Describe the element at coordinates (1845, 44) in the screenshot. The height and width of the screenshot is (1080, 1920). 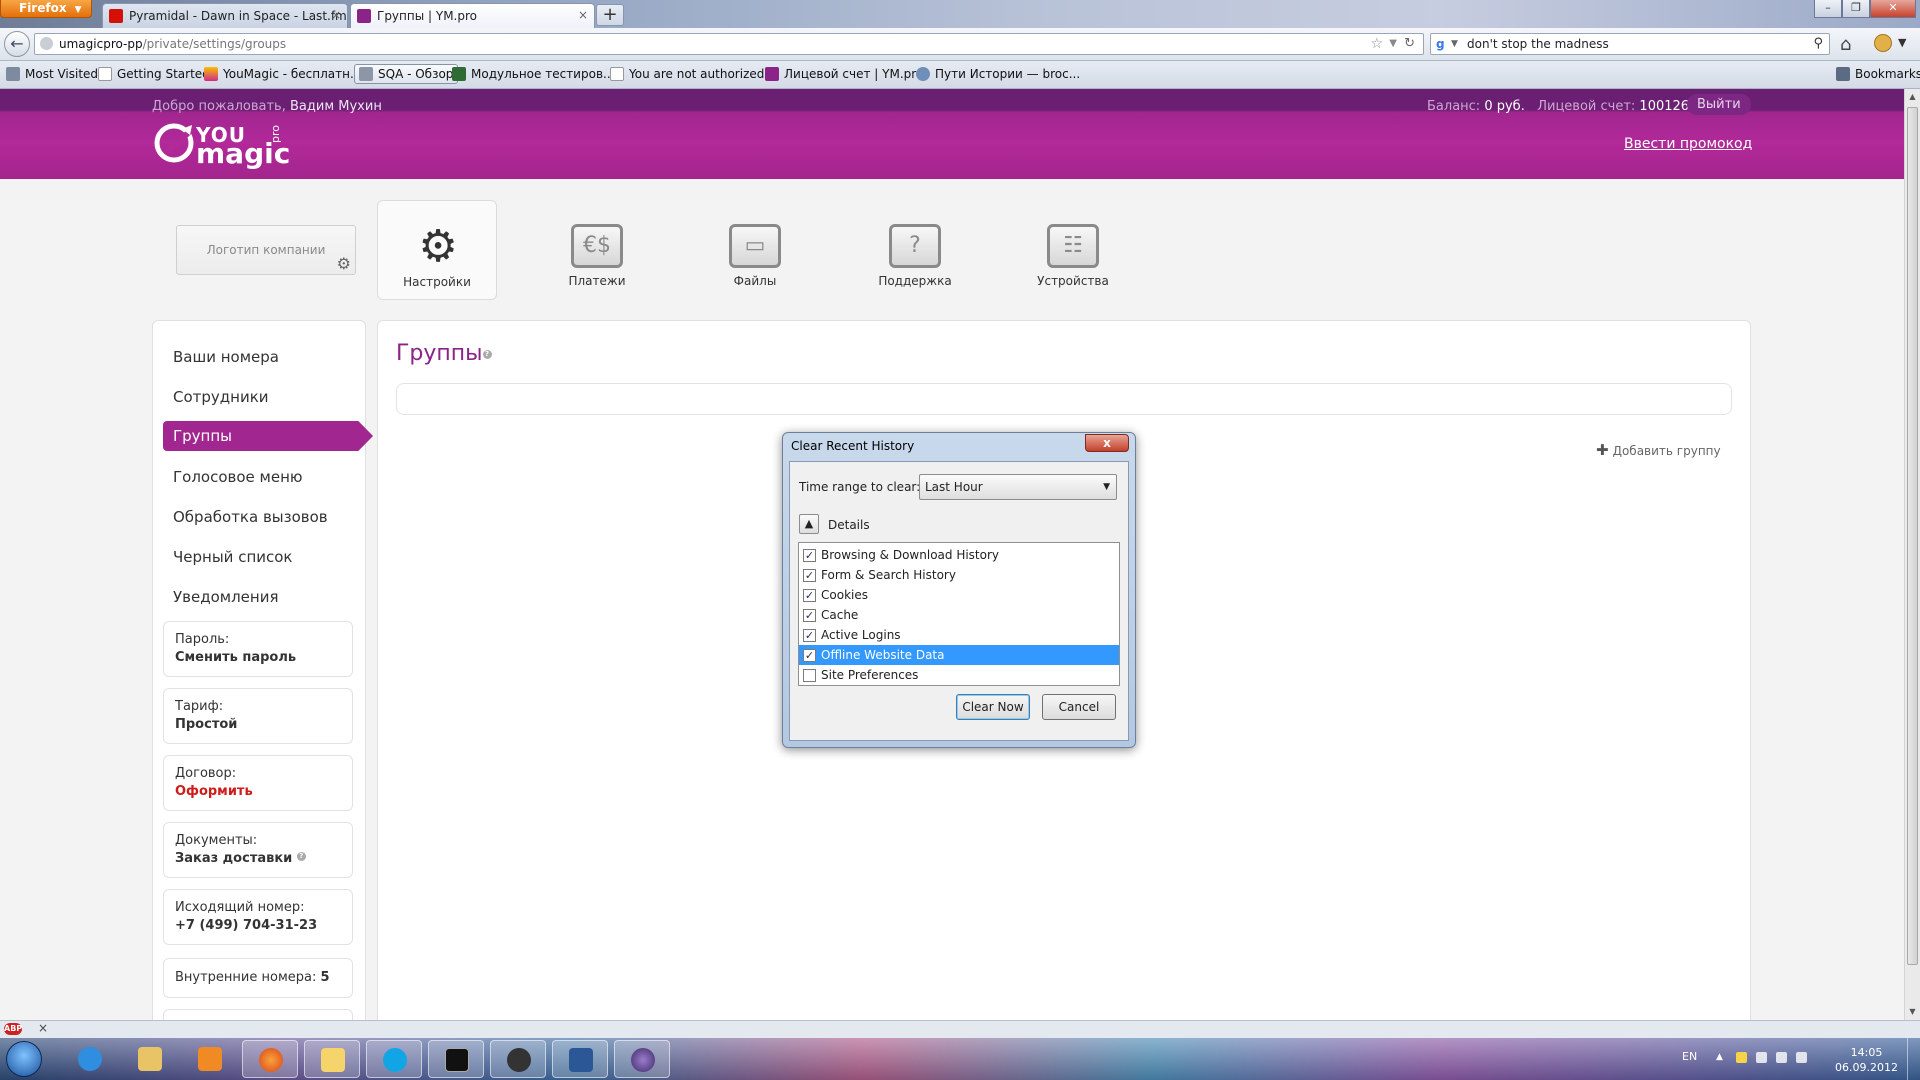
I see `home-icon: ⌂` at that location.